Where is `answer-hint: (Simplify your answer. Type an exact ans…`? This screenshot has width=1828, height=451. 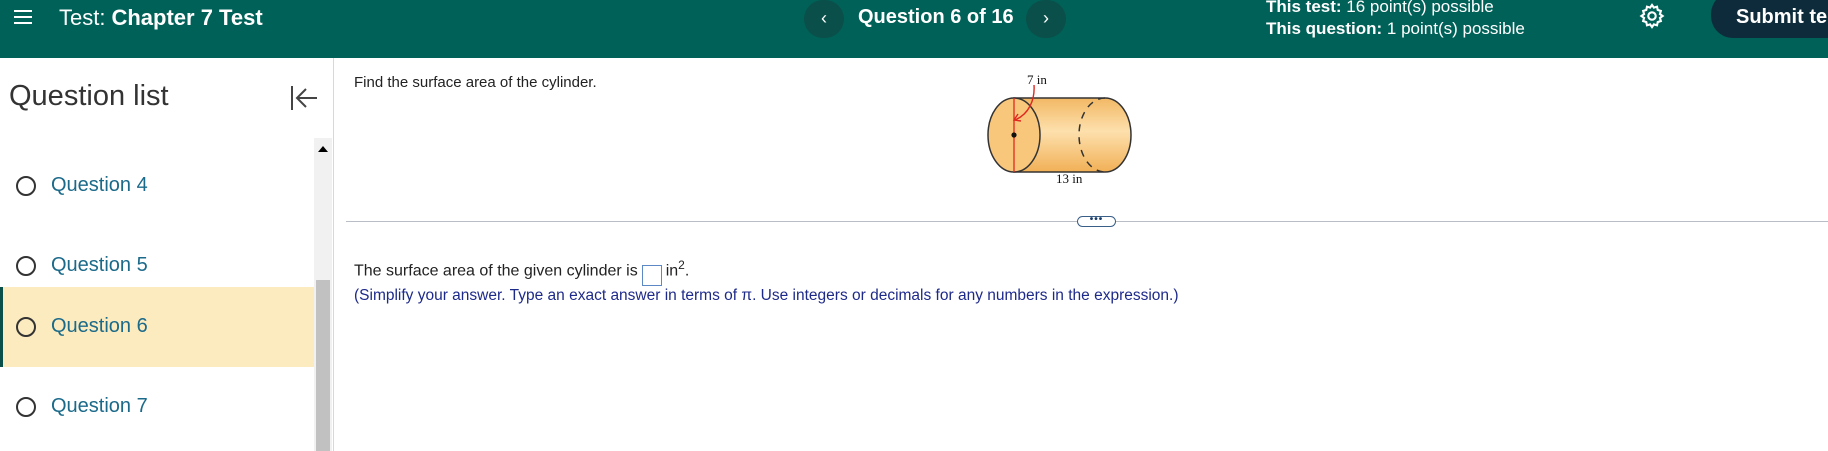
answer-hint: (Simplify your answer. Type an exact ans… is located at coordinates (766, 295).